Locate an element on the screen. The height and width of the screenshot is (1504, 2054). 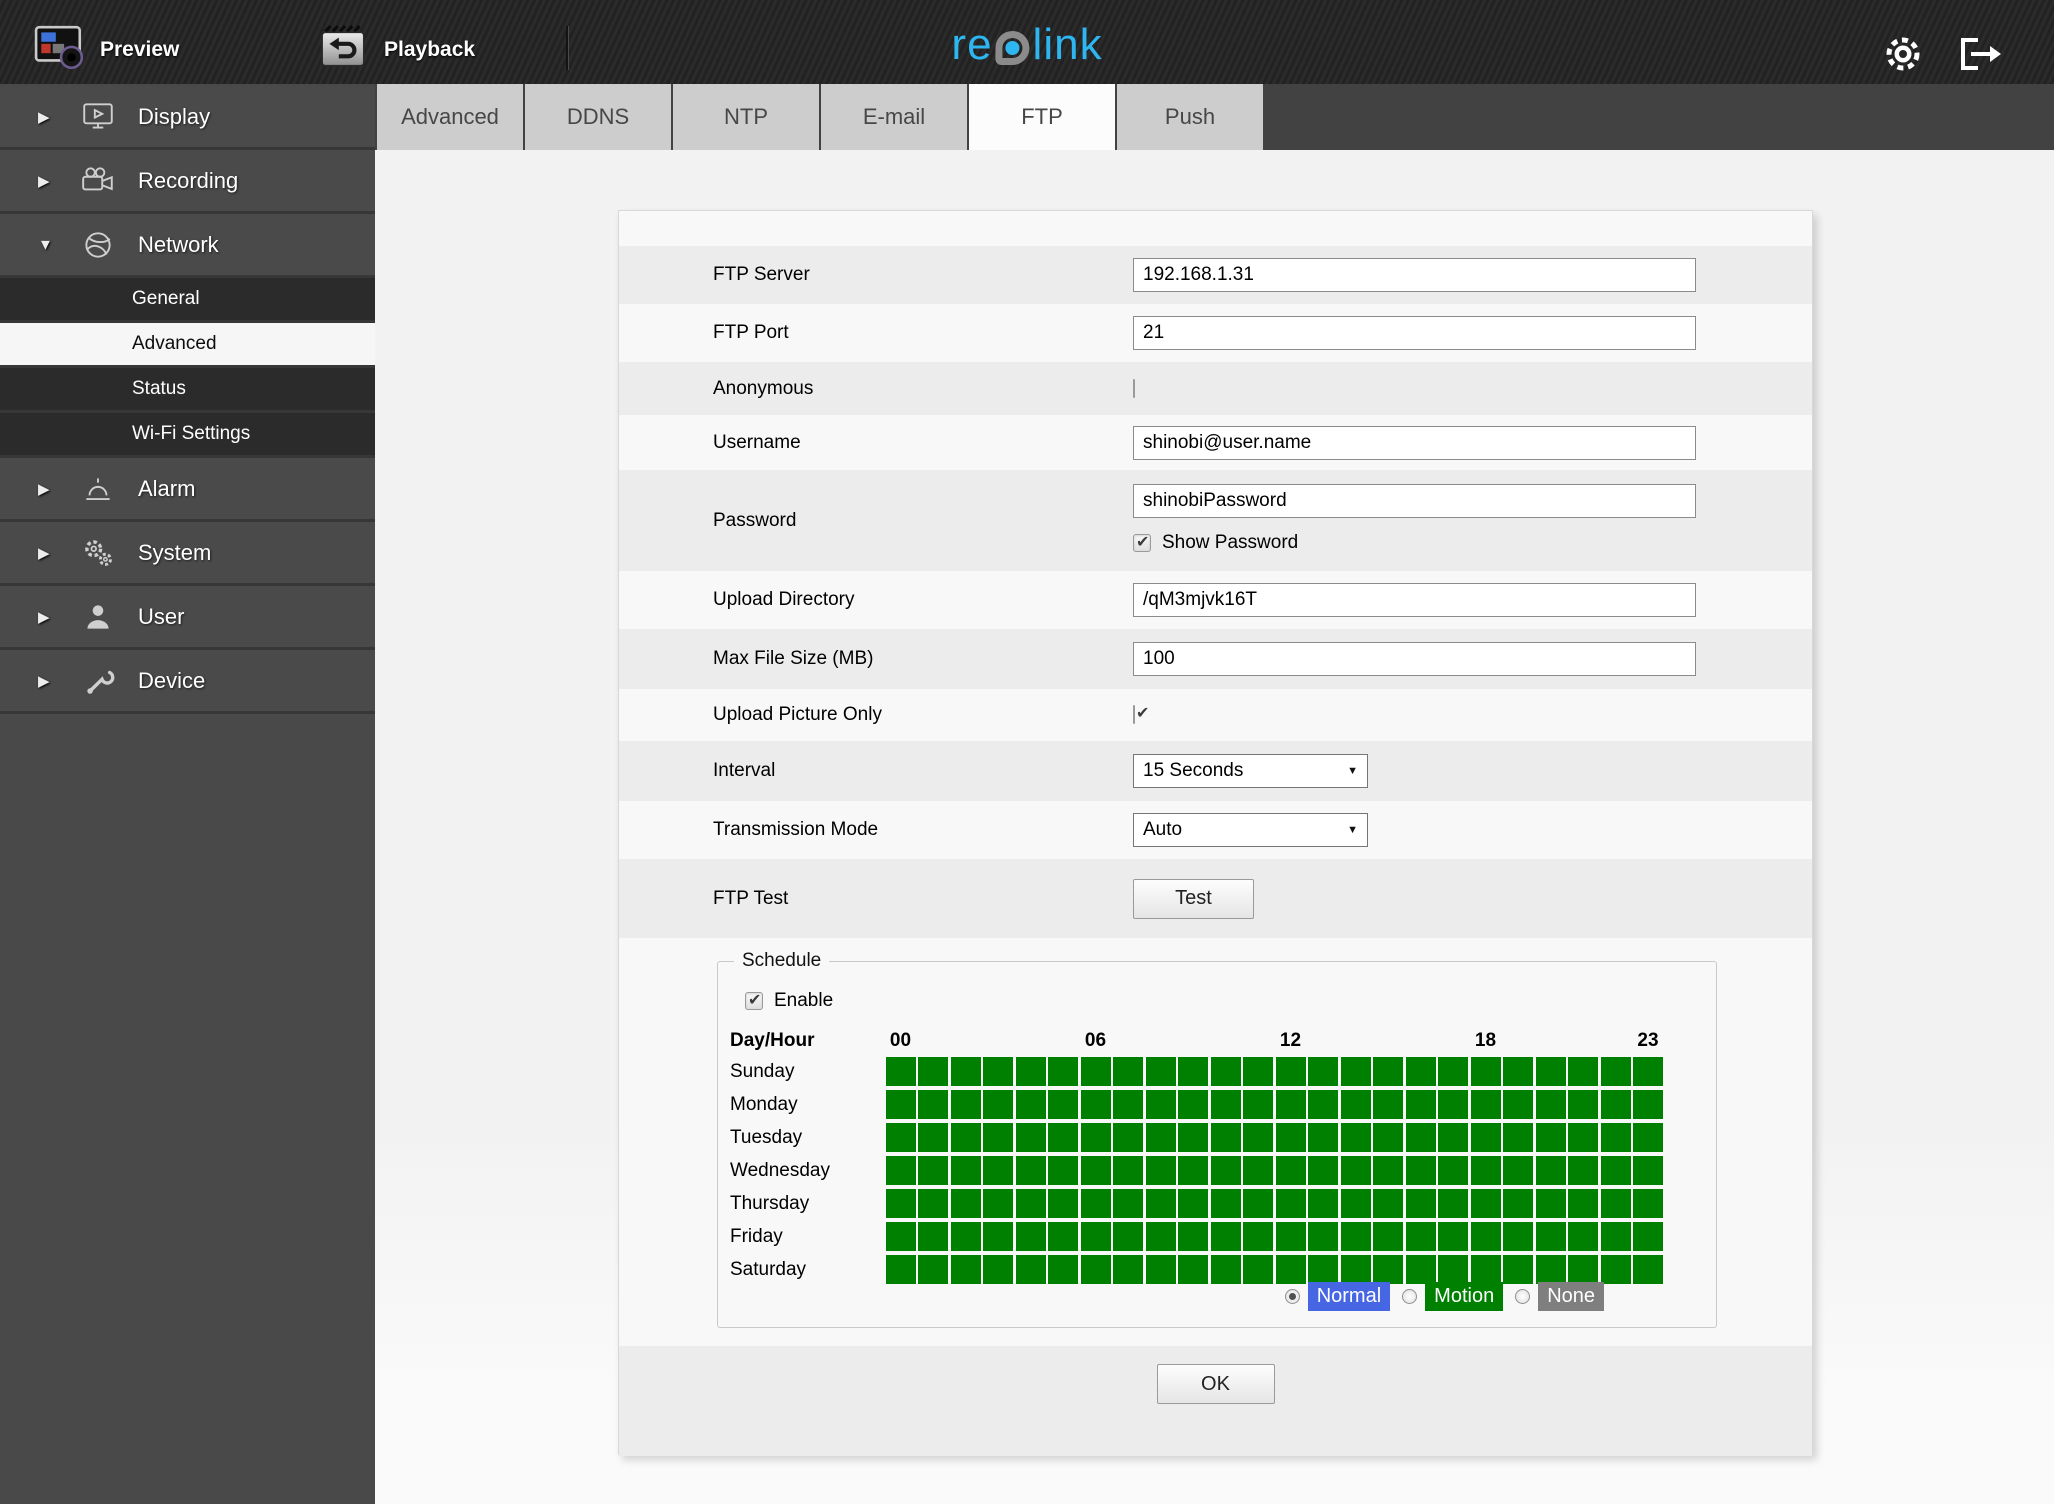
username-input is located at coordinates (1414, 442).